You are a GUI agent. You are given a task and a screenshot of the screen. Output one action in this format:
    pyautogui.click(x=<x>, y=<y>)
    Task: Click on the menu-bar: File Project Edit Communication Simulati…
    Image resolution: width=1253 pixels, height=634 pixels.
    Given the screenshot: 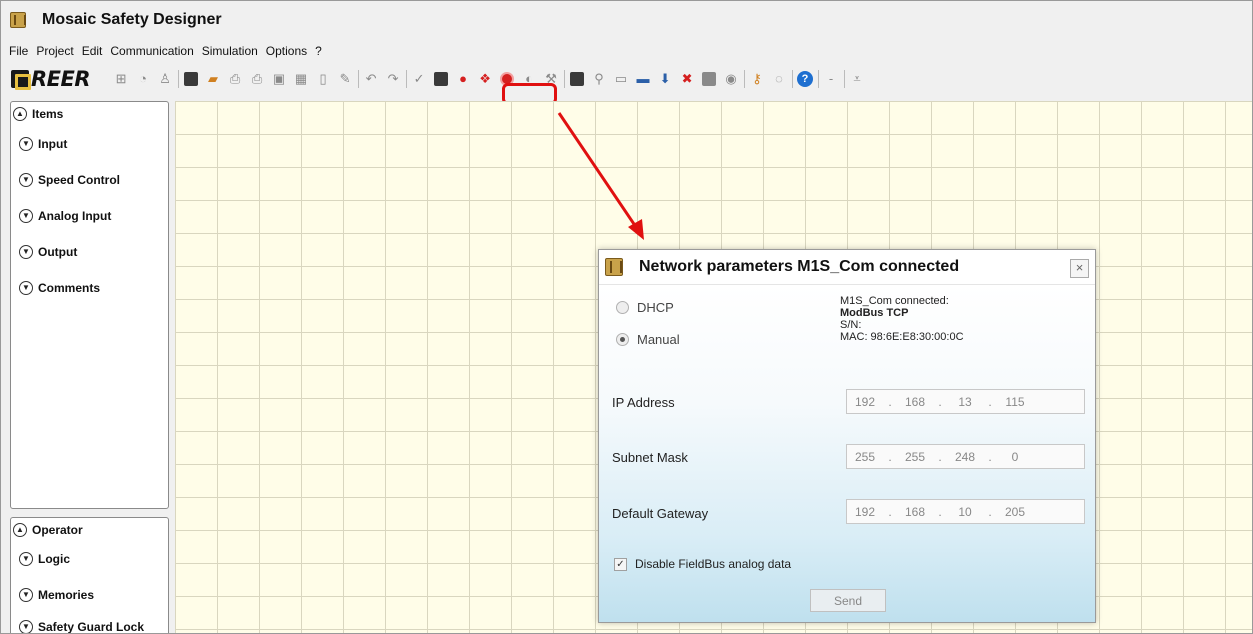 What is the action you would take?
    pyautogui.click(x=626, y=51)
    